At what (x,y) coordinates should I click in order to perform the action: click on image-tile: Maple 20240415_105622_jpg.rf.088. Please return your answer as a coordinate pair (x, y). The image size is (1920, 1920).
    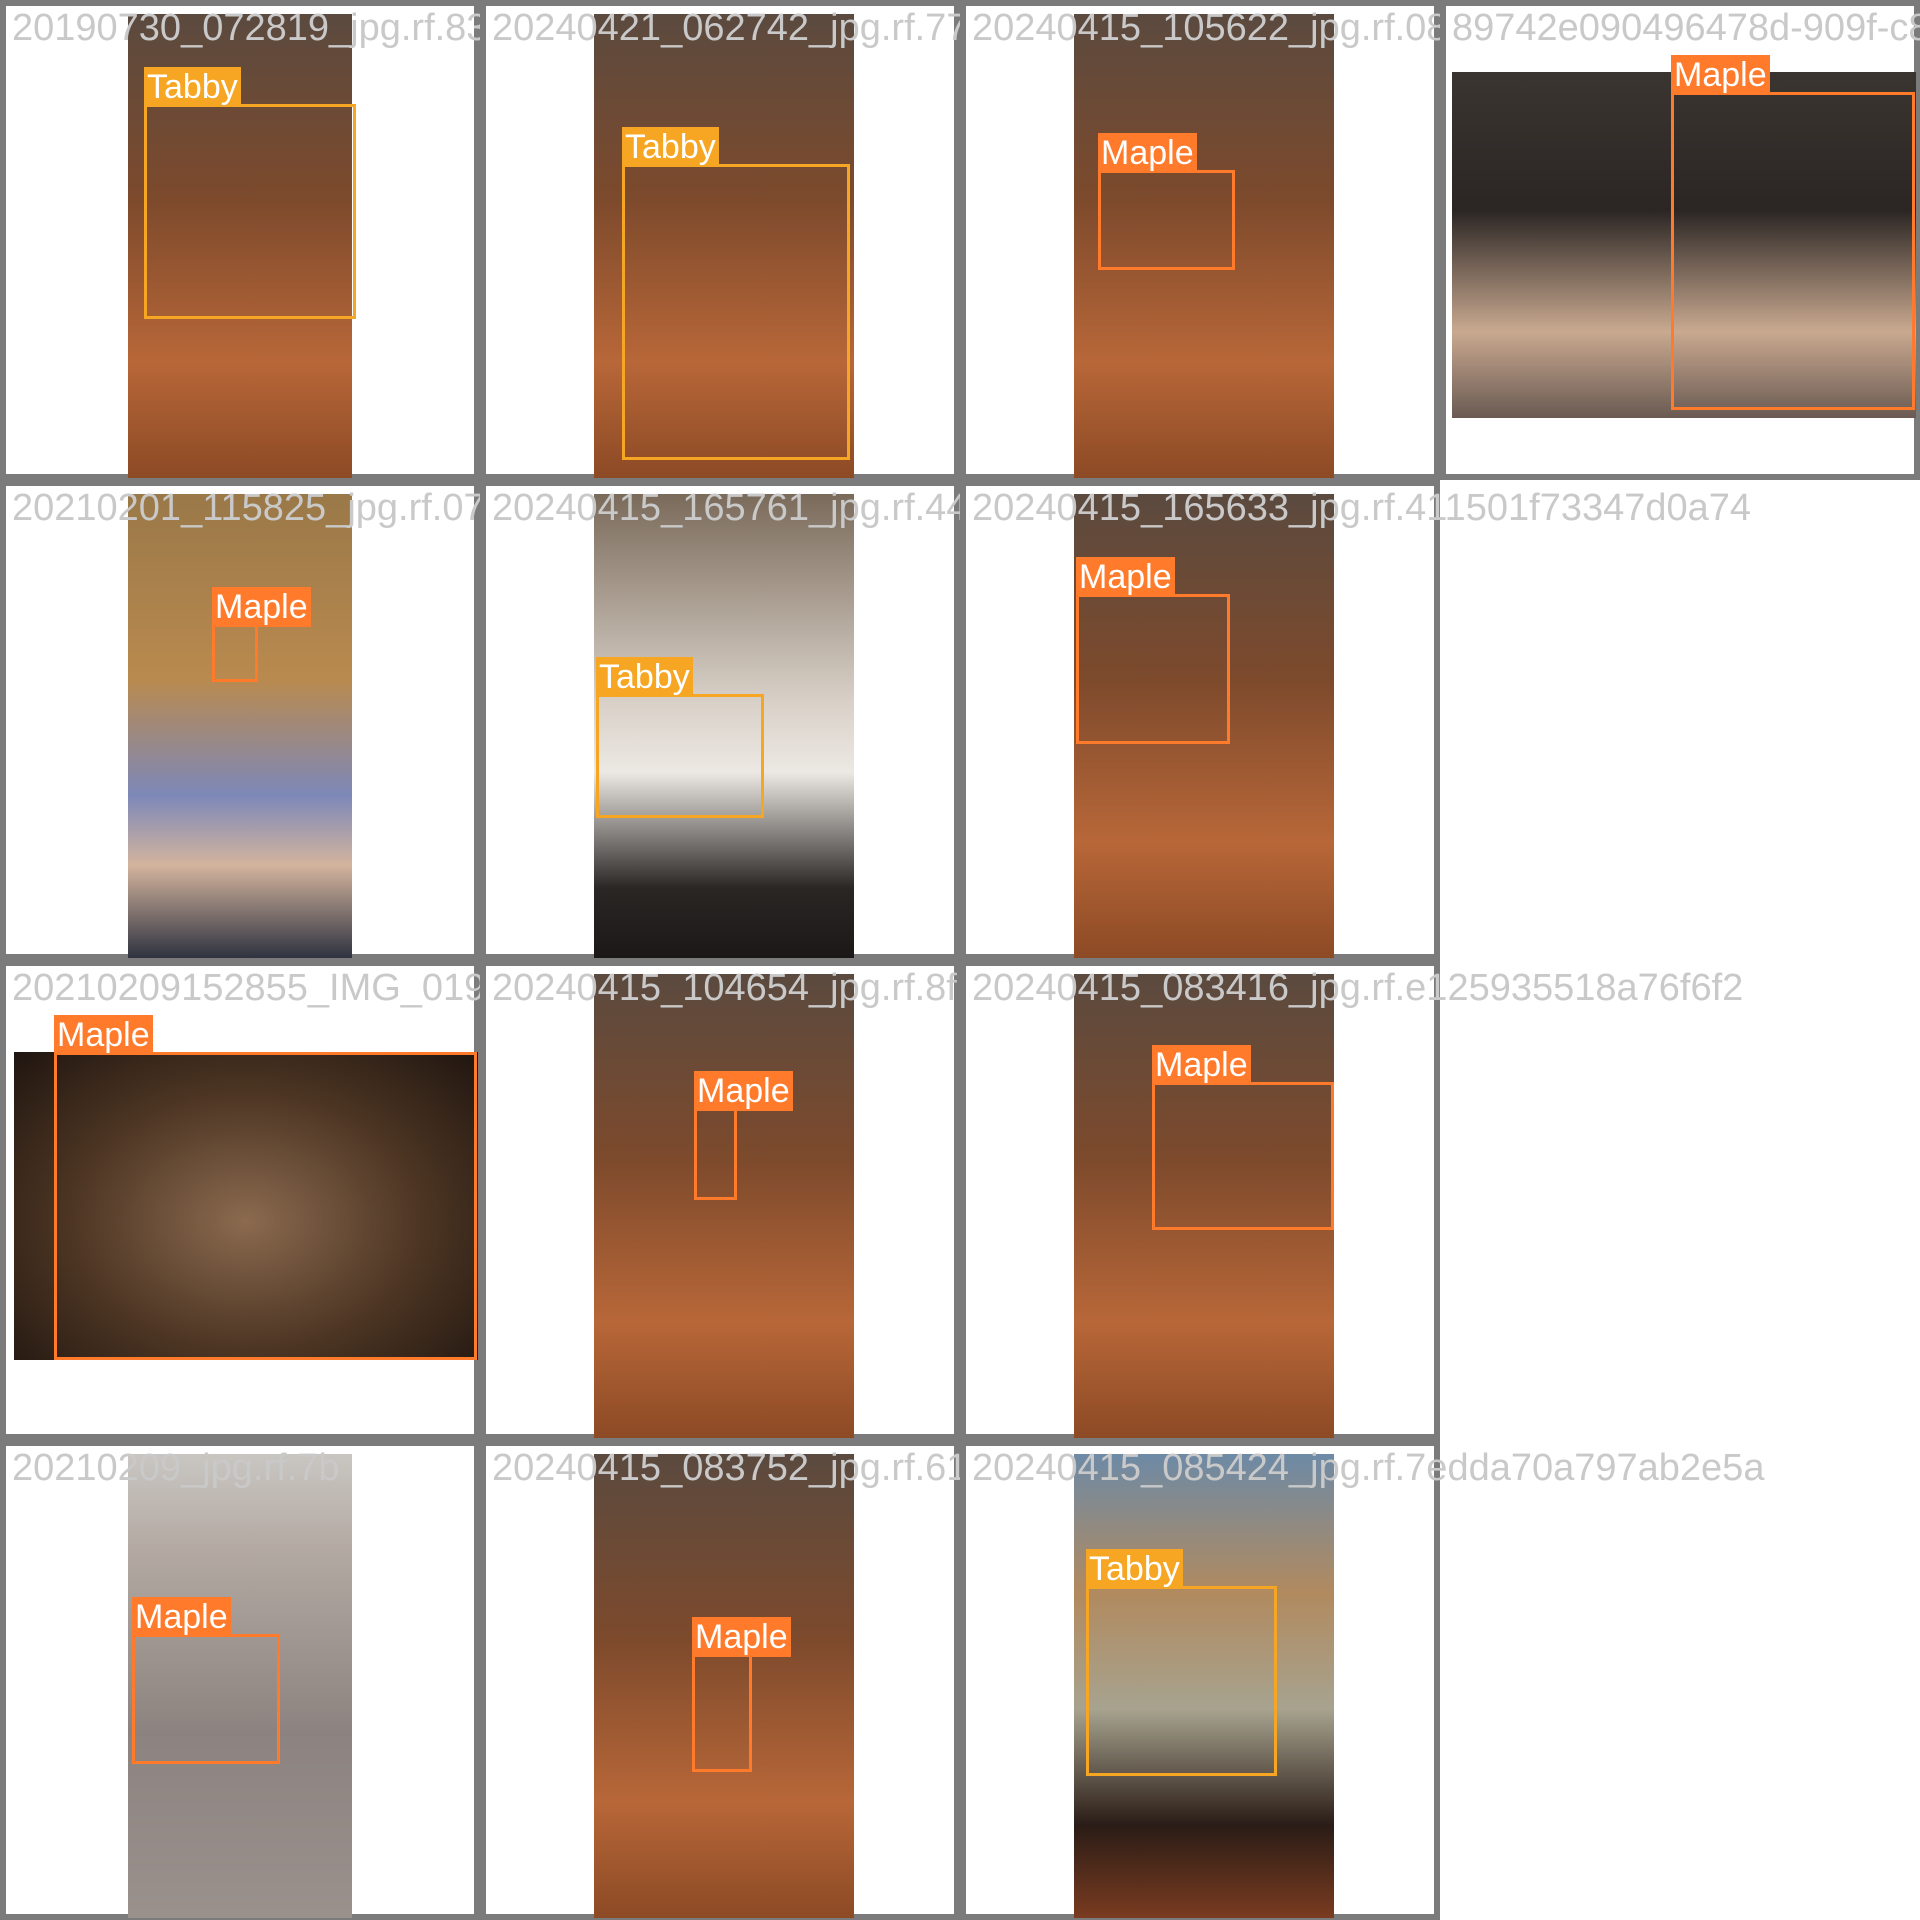
    Looking at the image, I should click on (1214, 240).